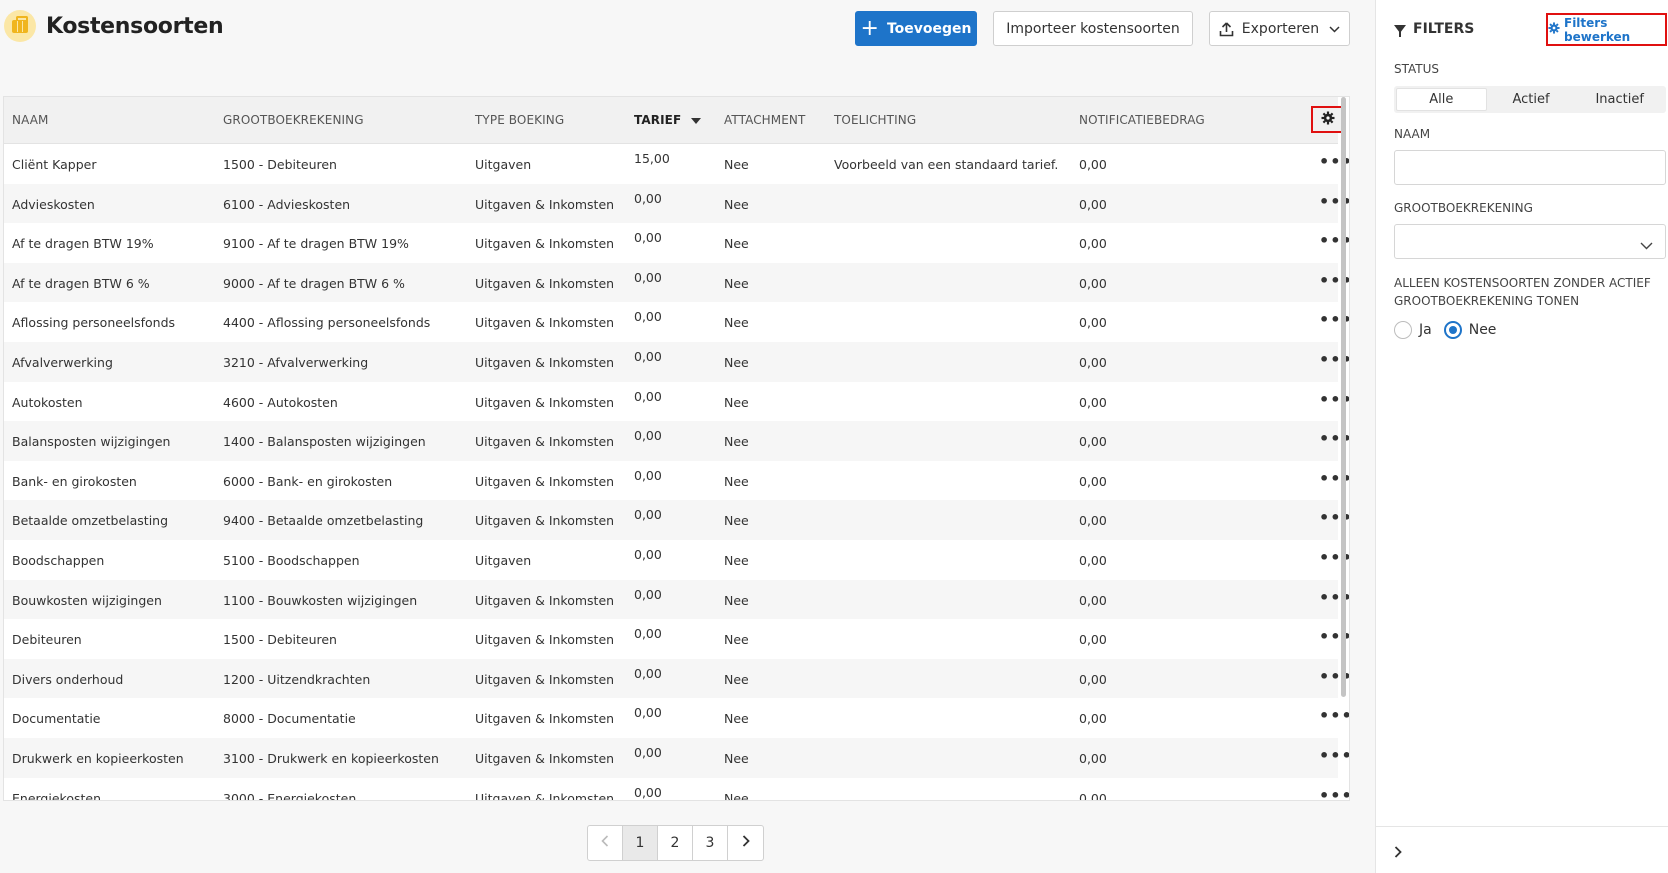  What do you see at coordinates (1530, 167) in the screenshot?
I see `naam-input` at bounding box center [1530, 167].